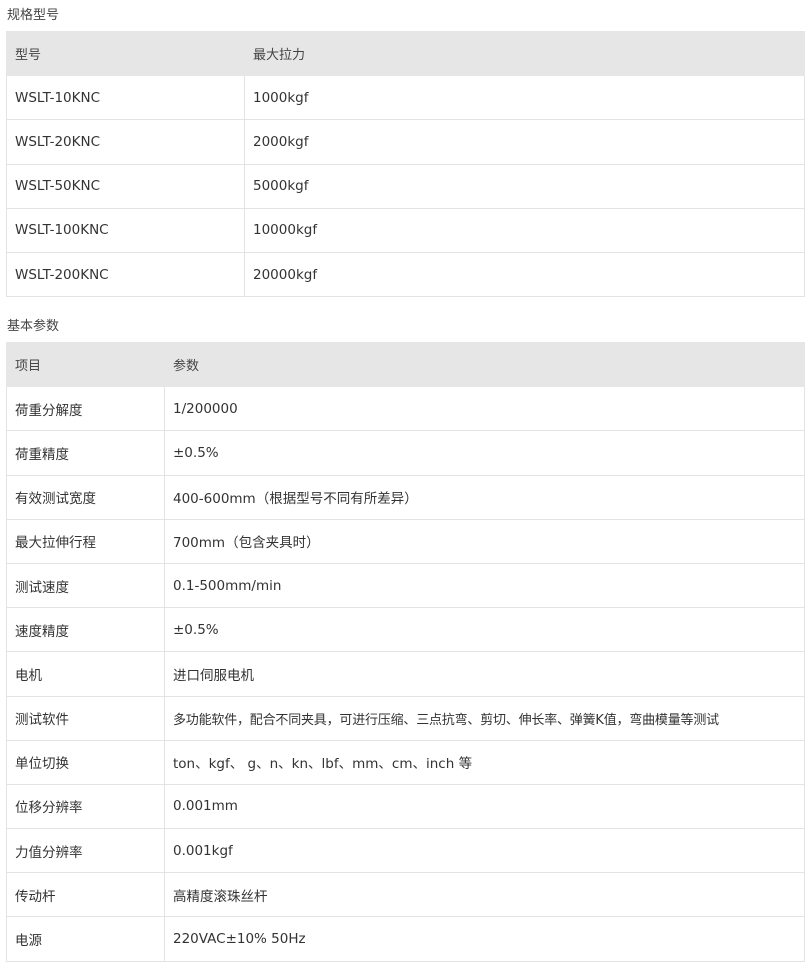  I want to click on param-value-cell: 400-600mm（根据型号不同有所差异）, so click(484, 497).